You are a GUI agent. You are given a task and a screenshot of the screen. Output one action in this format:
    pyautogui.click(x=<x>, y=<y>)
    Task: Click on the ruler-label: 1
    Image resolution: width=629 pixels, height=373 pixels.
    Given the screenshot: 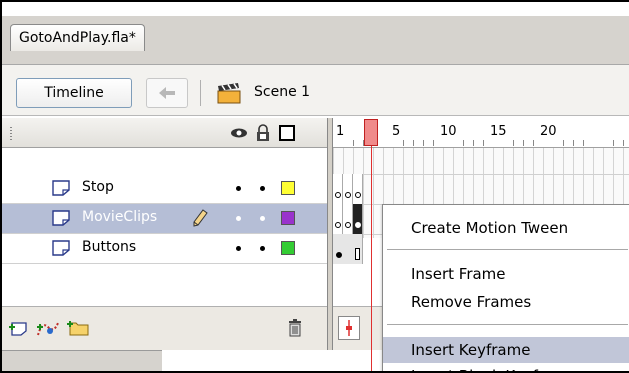 What is the action you would take?
    pyautogui.click(x=340, y=131)
    